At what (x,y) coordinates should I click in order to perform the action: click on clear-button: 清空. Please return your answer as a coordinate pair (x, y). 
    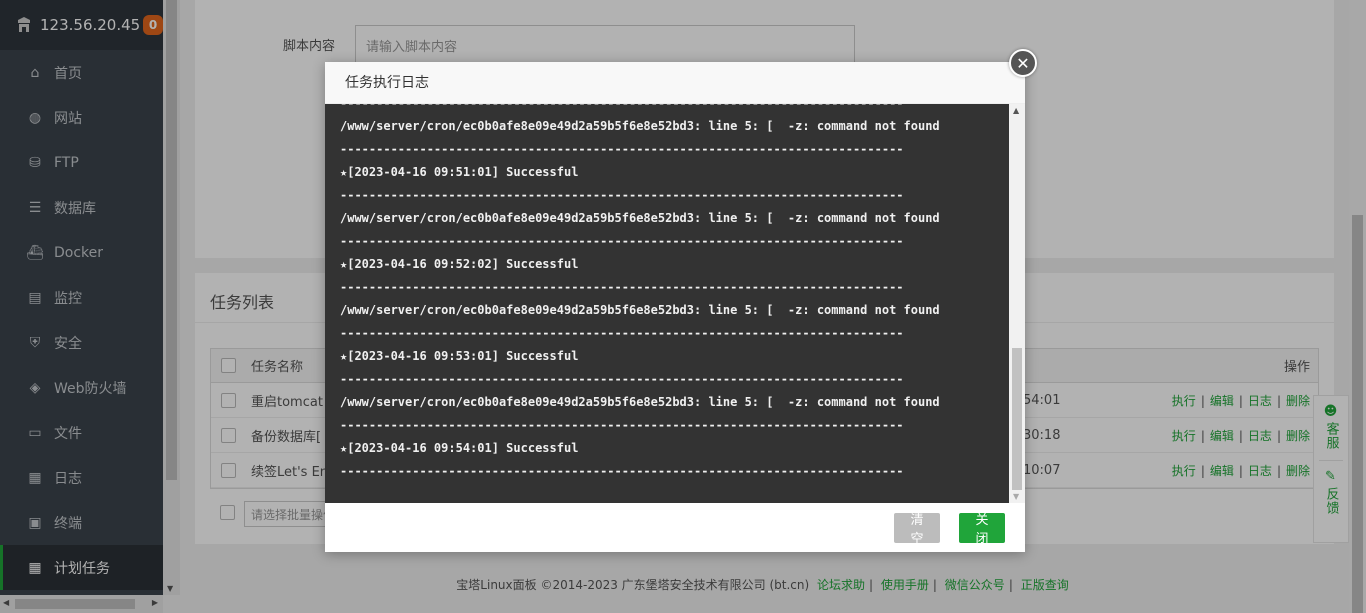
    Looking at the image, I should click on (917, 530).